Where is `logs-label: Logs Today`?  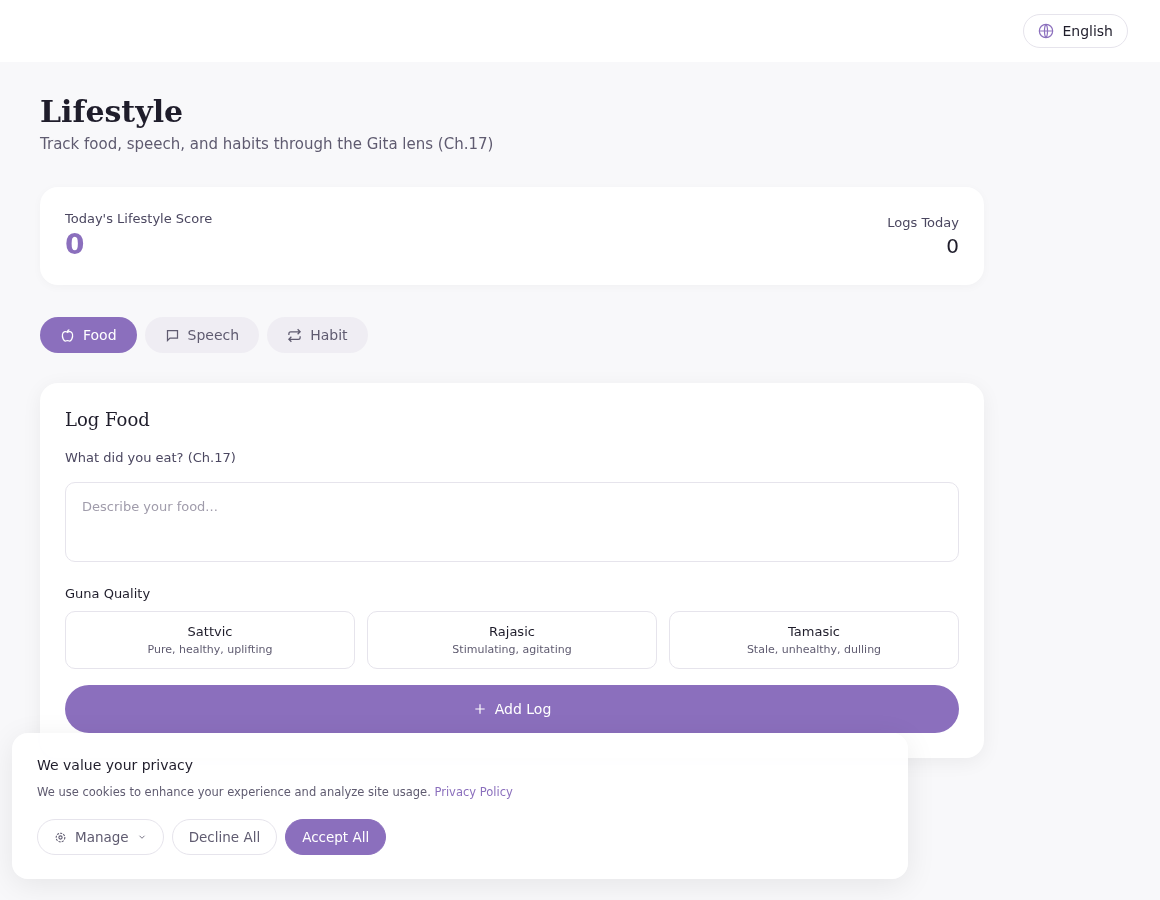
logs-label: Logs Today is located at coordinates (923, 222).